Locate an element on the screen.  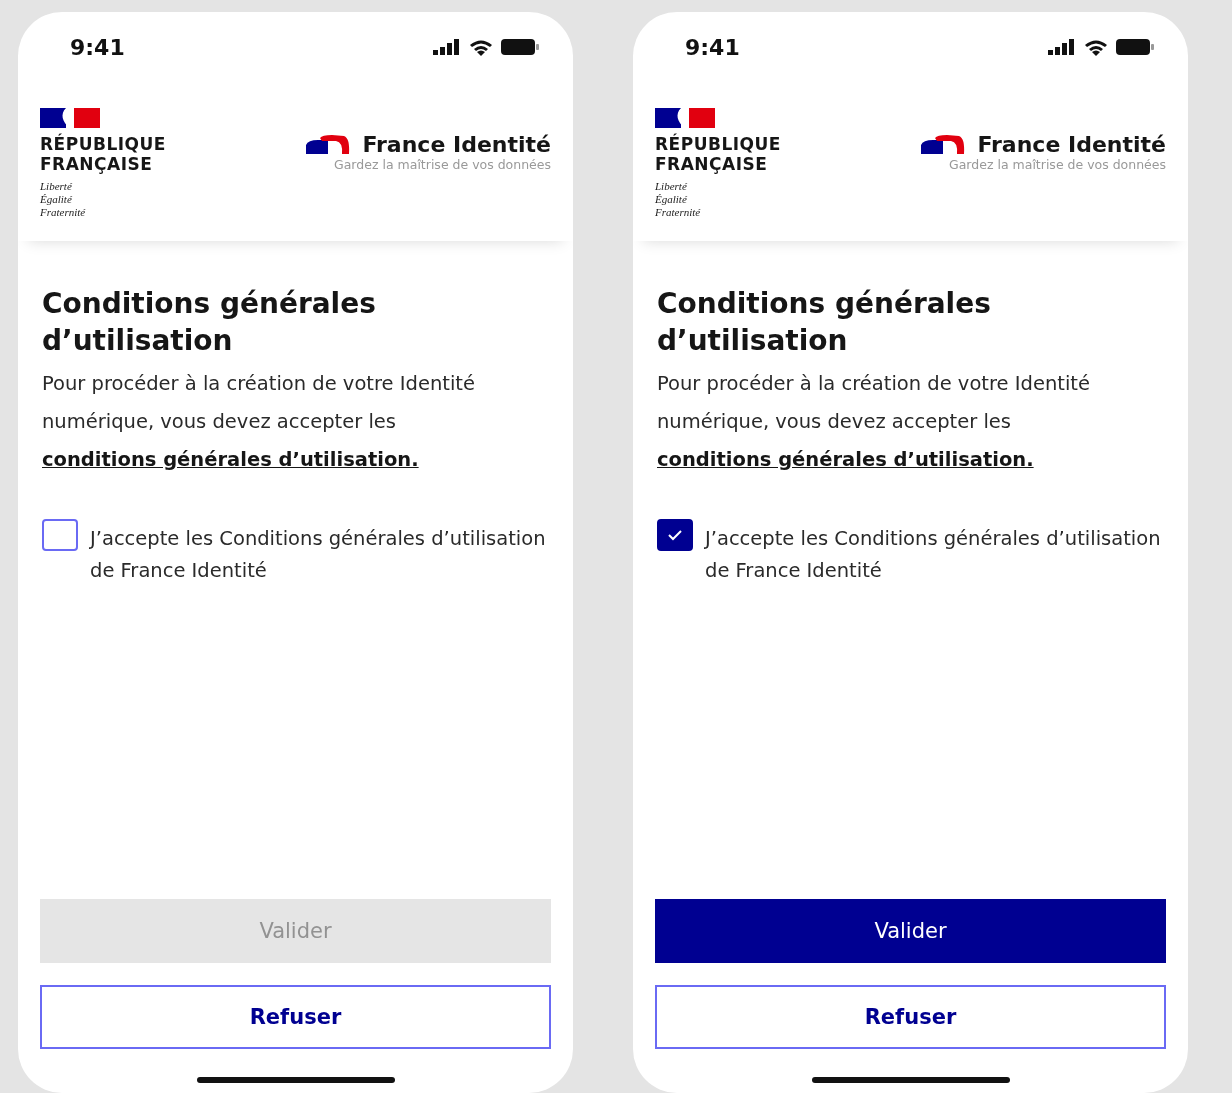
check-icon is located at coordinates (675, 535).